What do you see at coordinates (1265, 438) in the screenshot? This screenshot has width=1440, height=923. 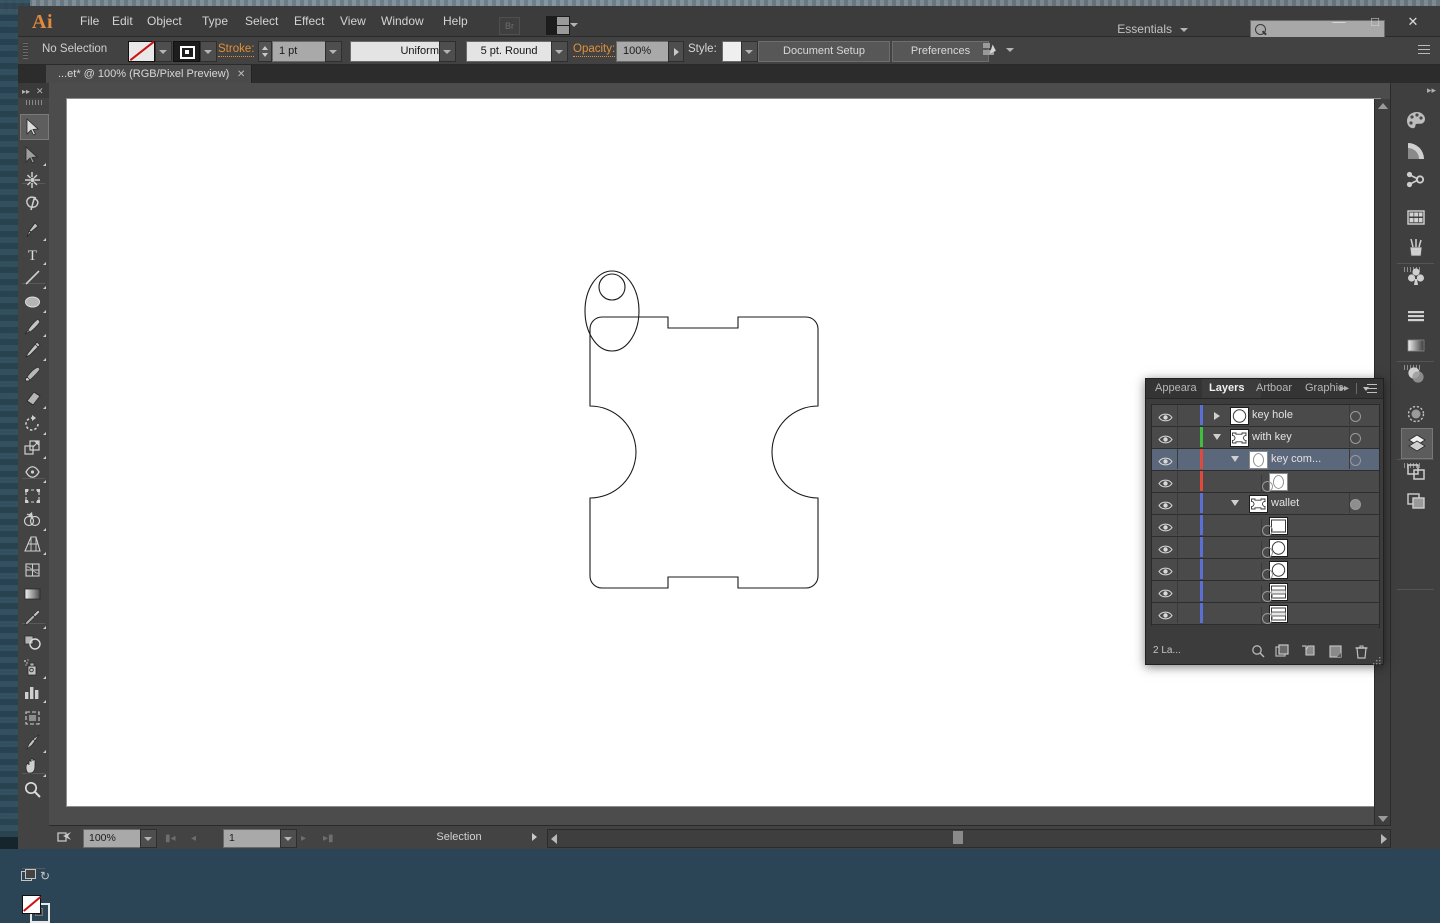 I see `layer-row: with key` at bounding box center [1265, 438].